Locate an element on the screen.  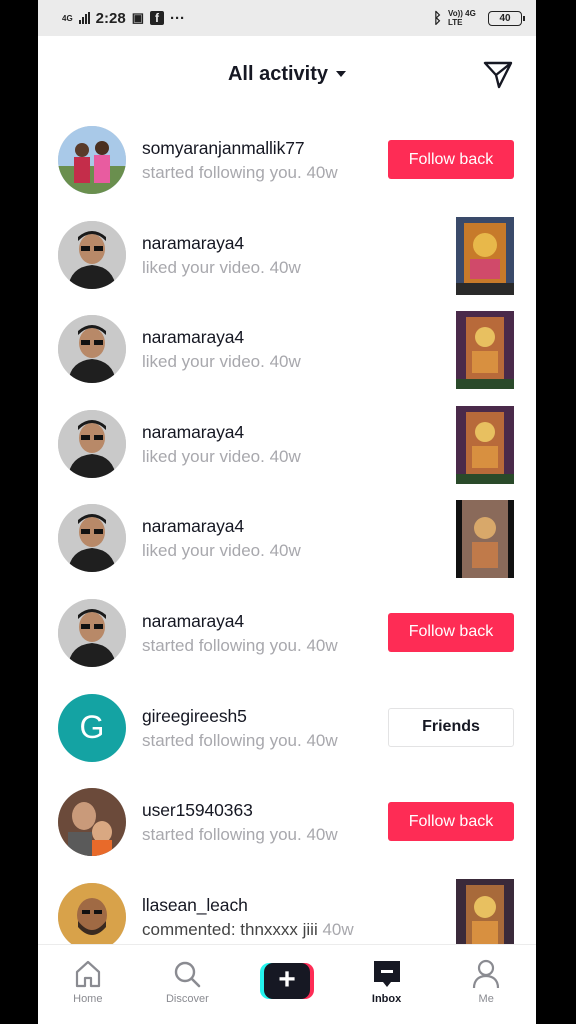
nav-create: + is located at coordinates (287, 984).